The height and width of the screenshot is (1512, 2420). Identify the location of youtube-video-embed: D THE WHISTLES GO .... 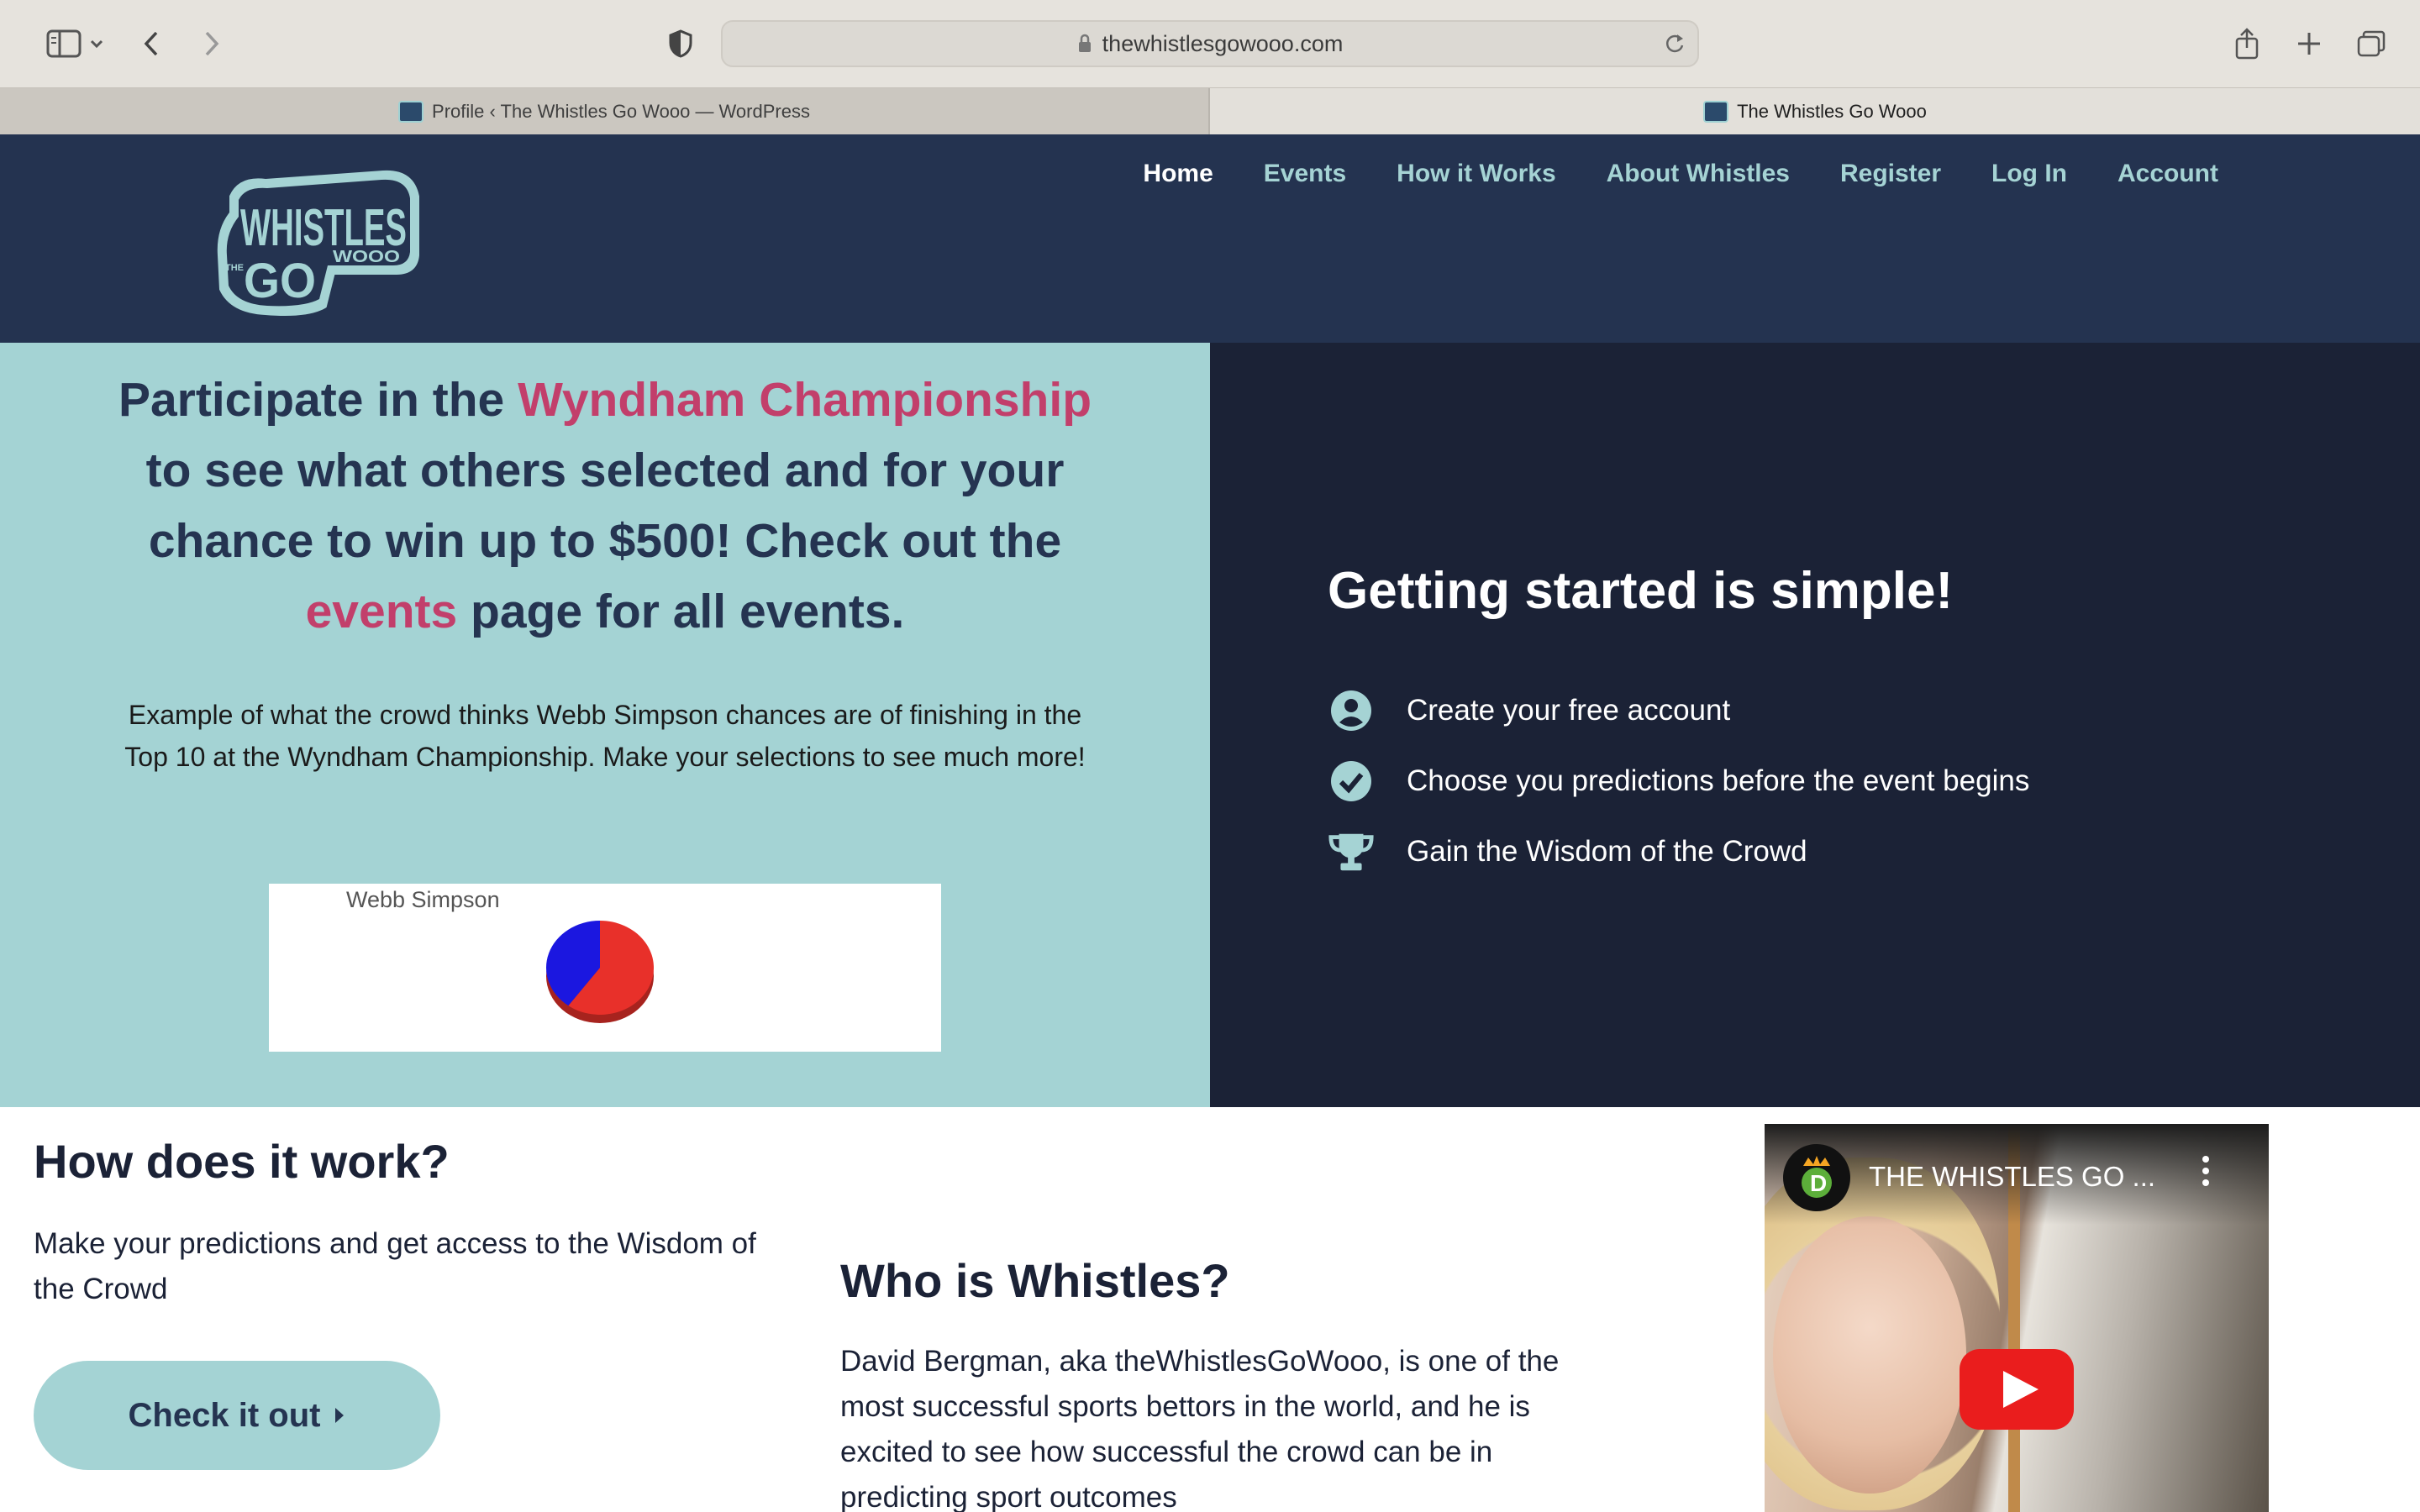
(2017, 1318).